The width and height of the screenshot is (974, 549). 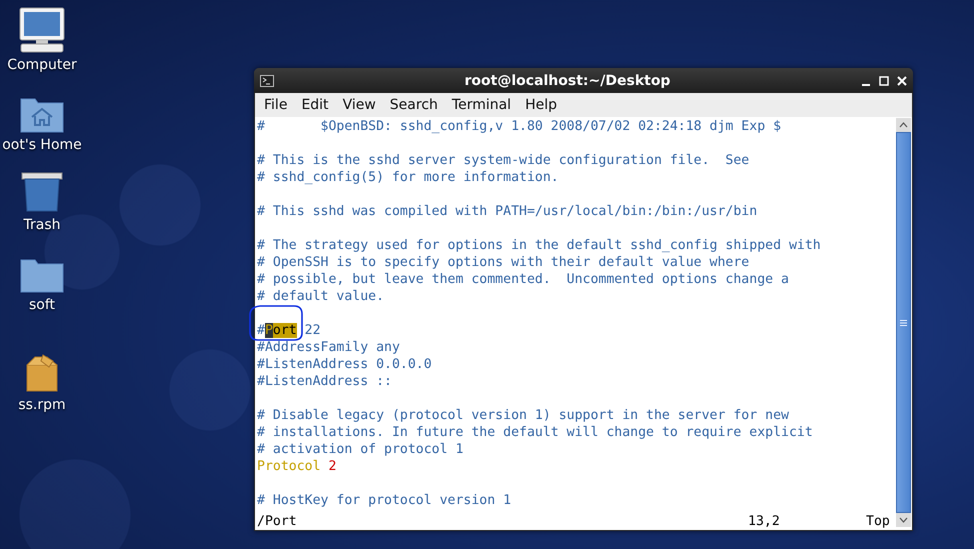 What do you see at coordinates (315, 105) in the screenshot?
I see `menu-item: Edit` at bounding box center [315, 105].